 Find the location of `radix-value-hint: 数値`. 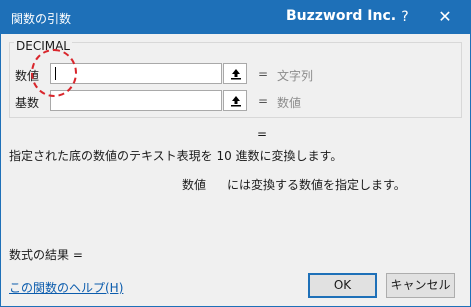

radix-value-hint: 数値 is located at coordinates (289, 103).